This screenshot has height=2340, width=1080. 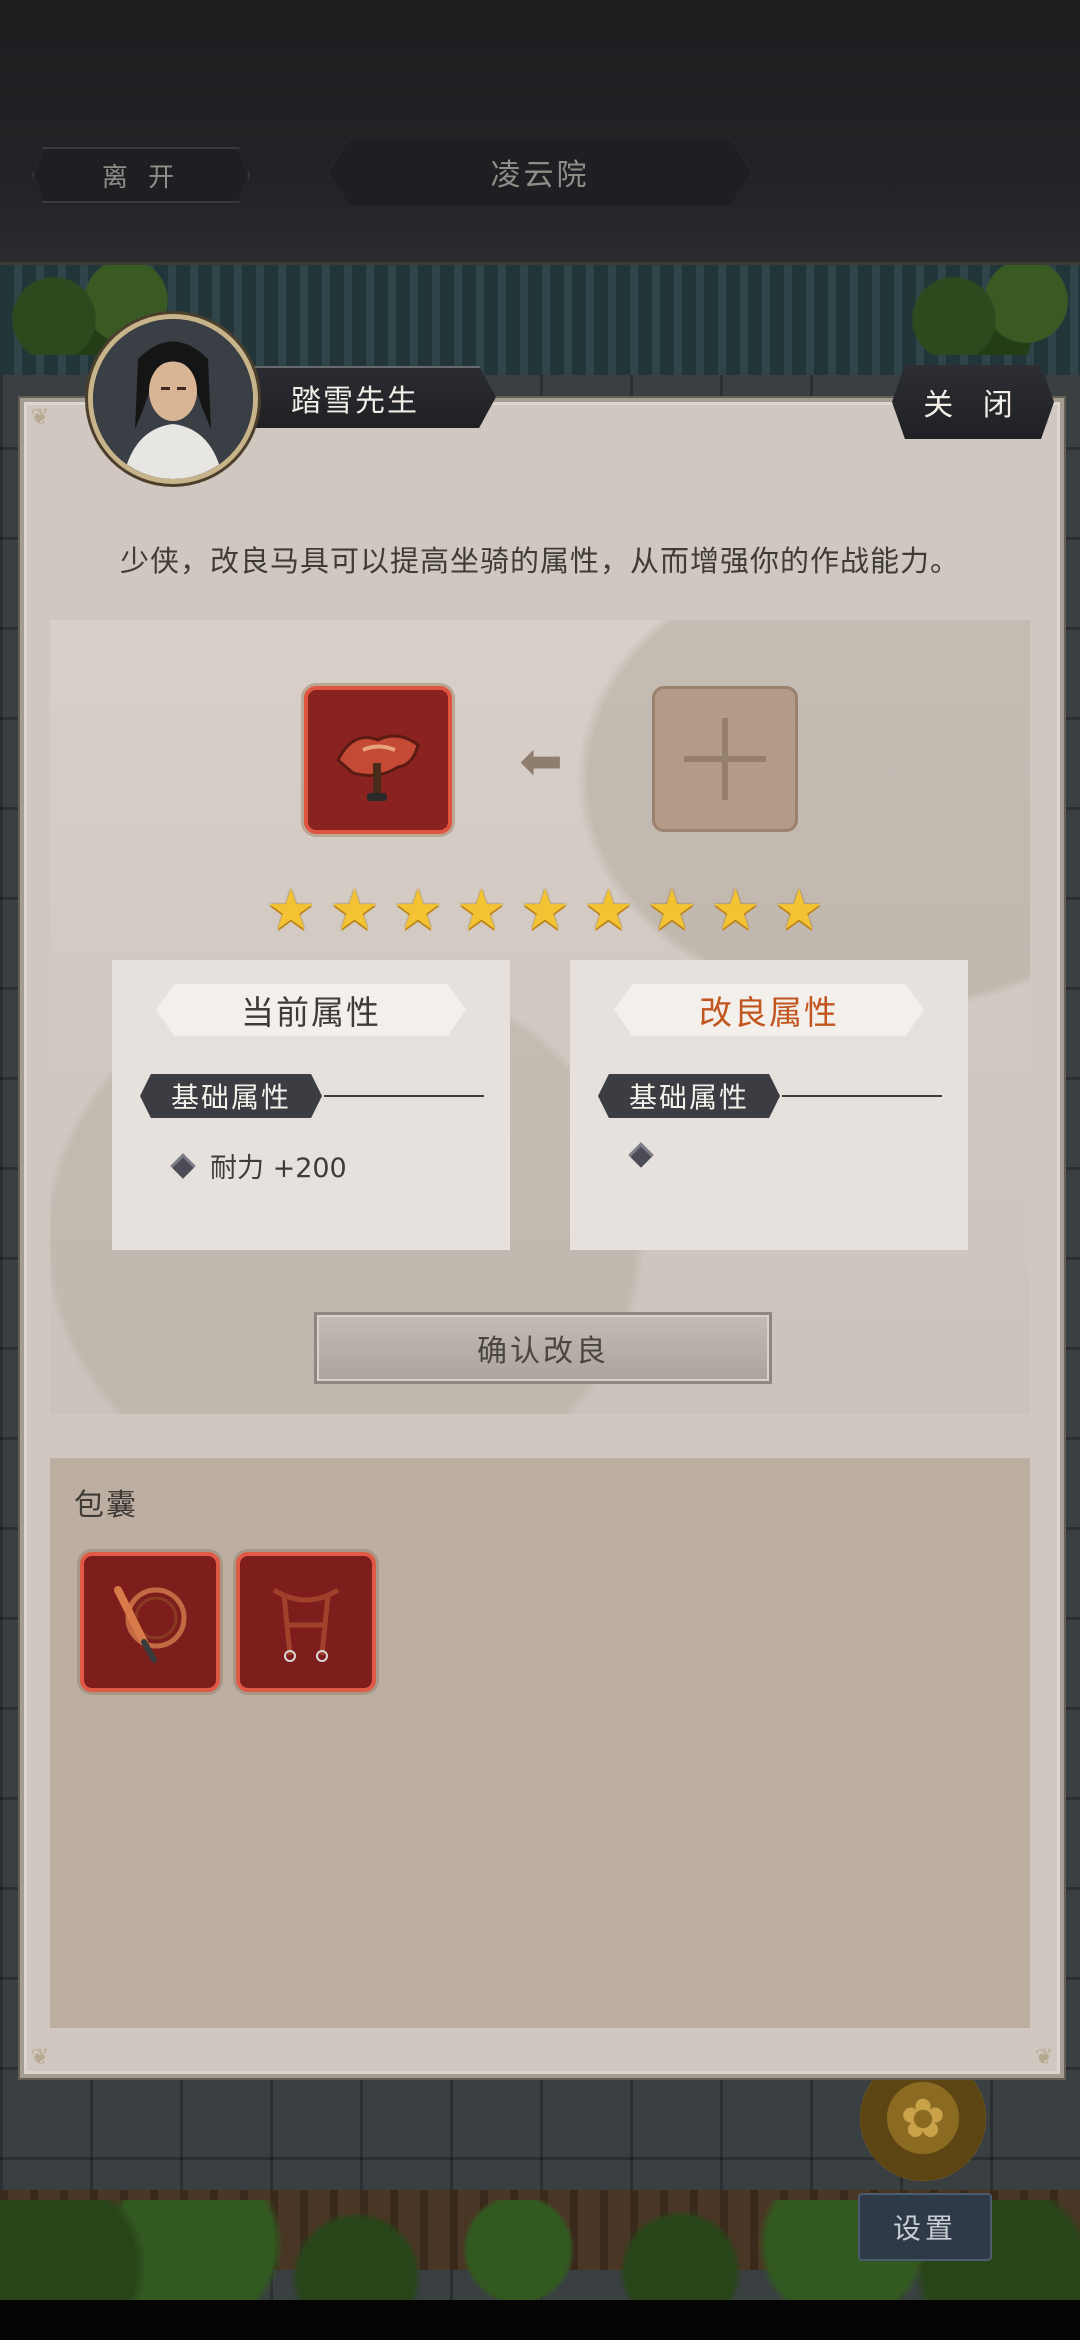 I want to click on bridle-icon, so click(x=306, y=1624).